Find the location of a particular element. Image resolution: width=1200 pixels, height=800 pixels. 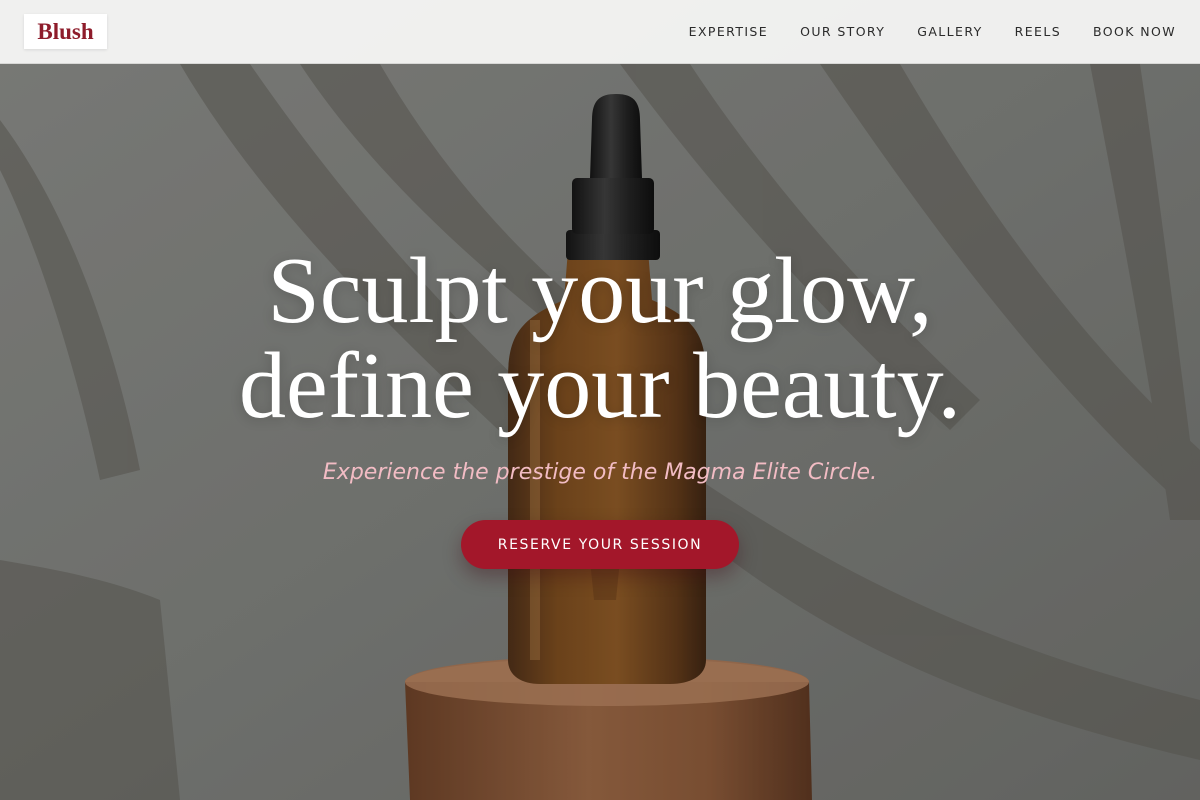

nav-item-book-now: BOOK NOW is located at coordinates (1134, 32).